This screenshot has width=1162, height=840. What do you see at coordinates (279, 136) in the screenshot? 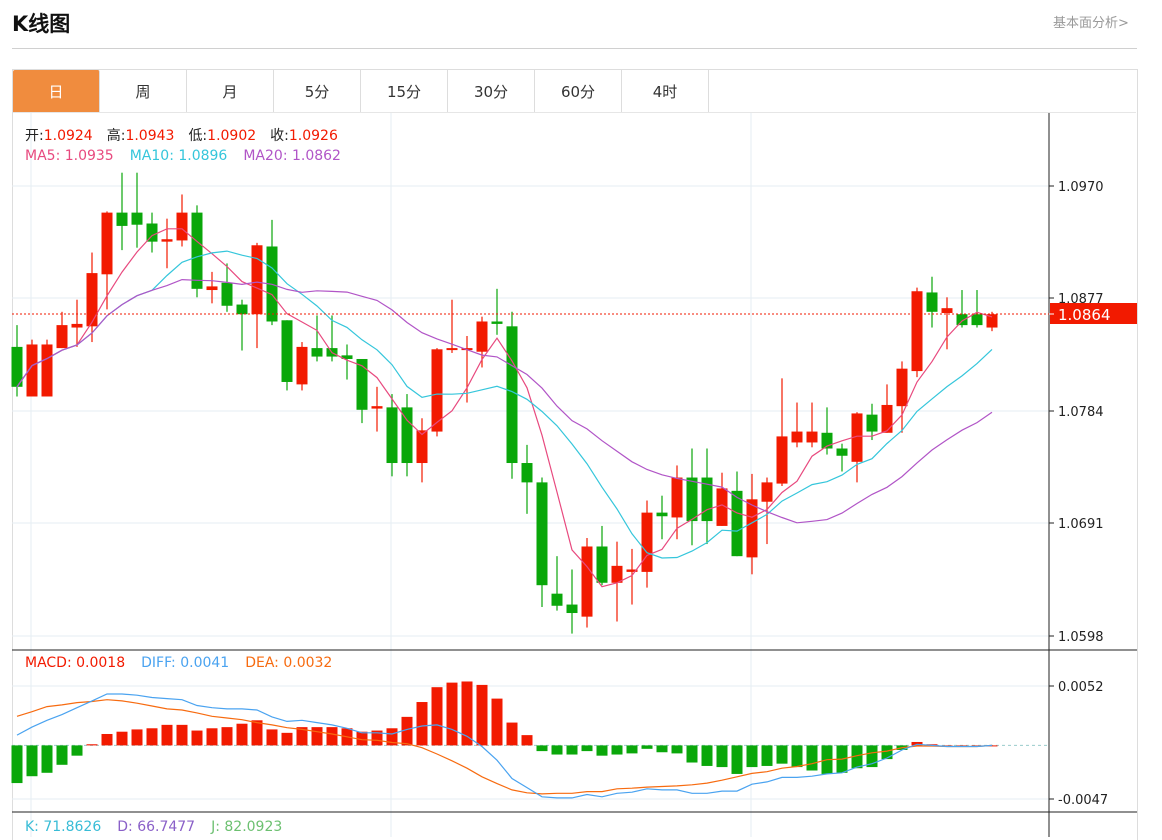
I see `close-label: 收:` at bounding box center [279, 136].